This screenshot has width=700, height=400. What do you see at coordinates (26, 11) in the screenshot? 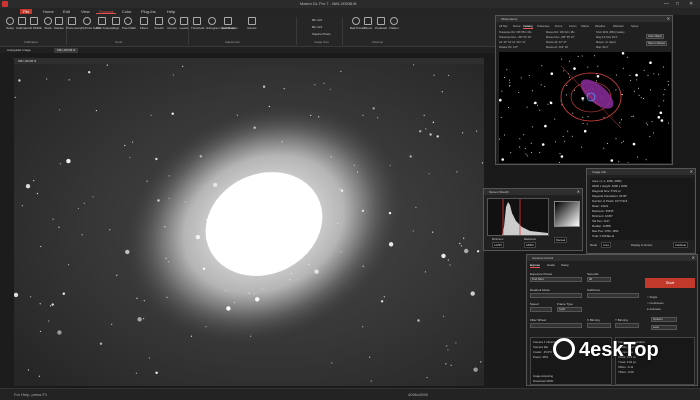
I see `menu-file: File` at bounding box center [26, 11].